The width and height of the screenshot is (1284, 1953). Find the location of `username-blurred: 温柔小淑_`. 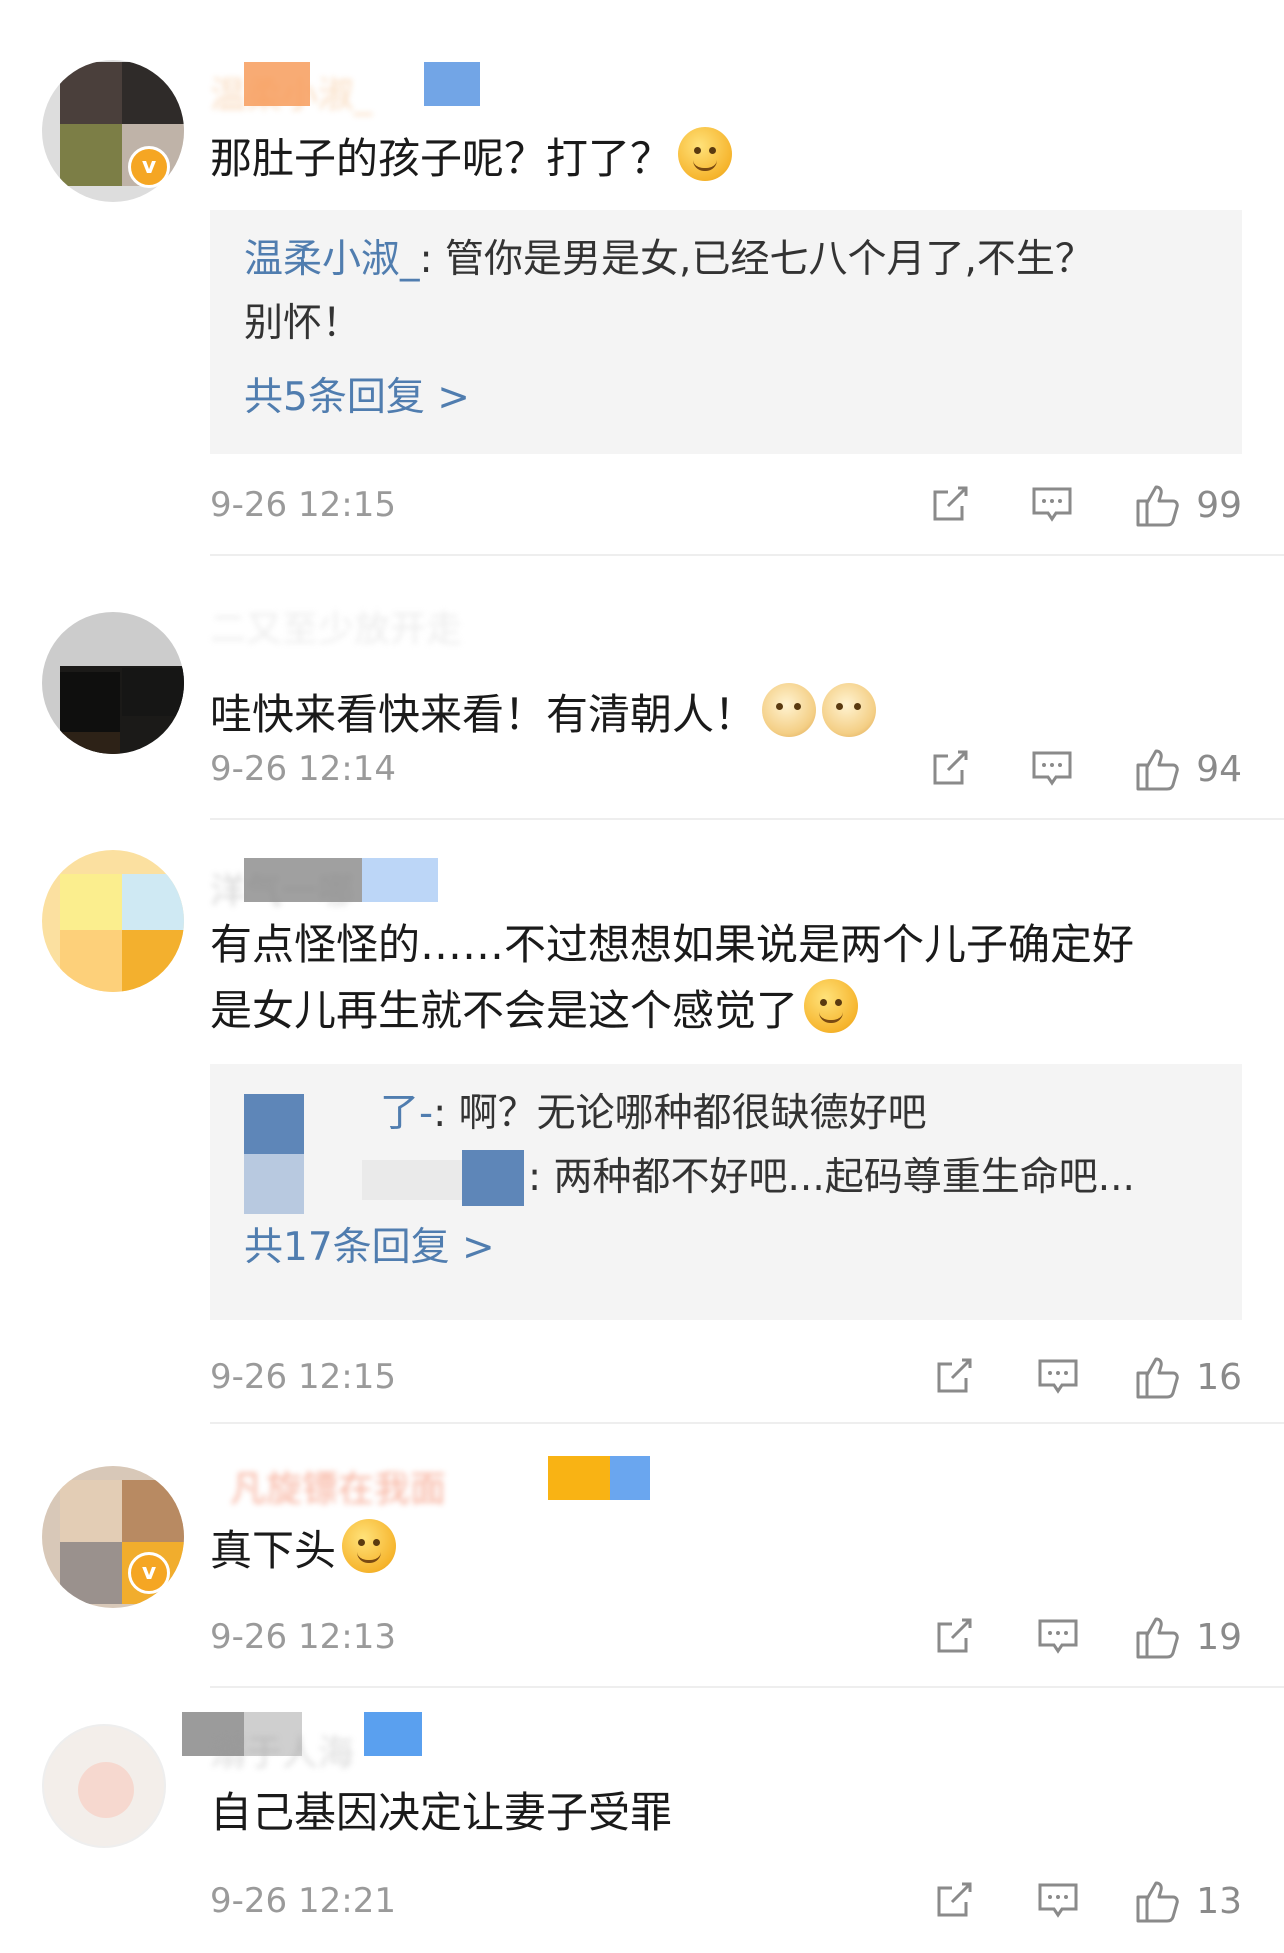

username-blurred: 温柔小淑_ is located at coordinates (375, 89).